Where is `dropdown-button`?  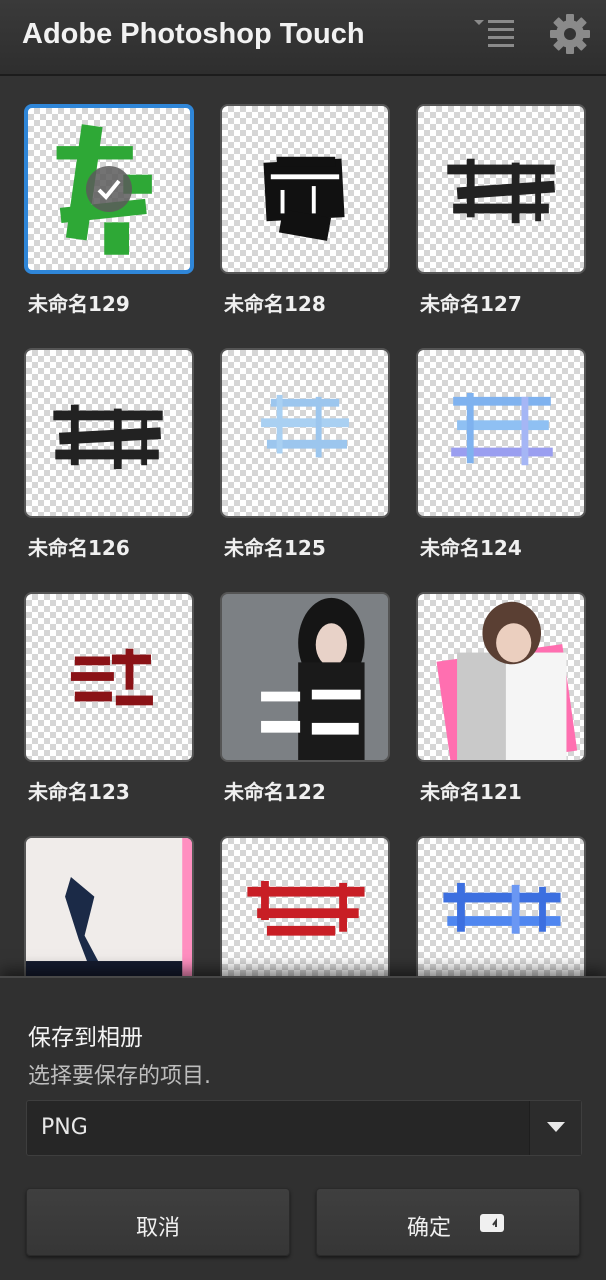
dropdown-button is located at coordinates (555, 1128).